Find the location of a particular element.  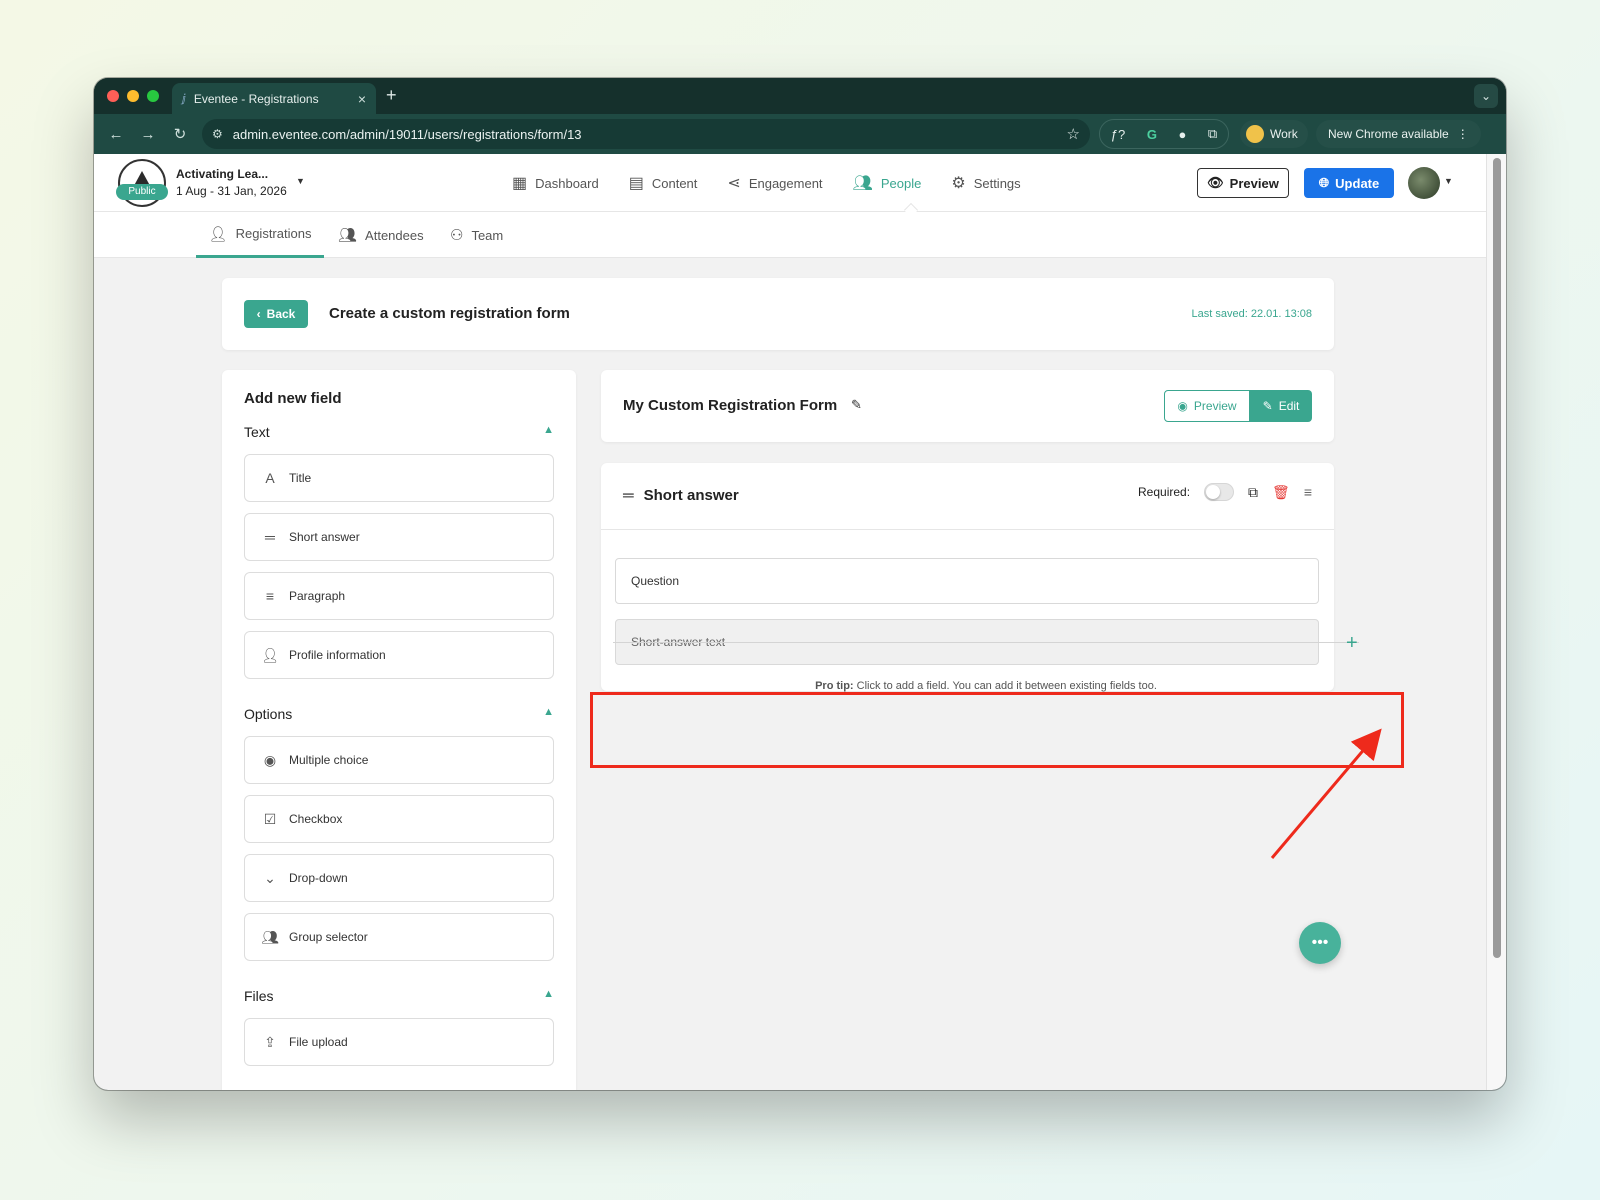

field-checkbox-button: ☑ Checkbox is located at coordinates (399, 819).